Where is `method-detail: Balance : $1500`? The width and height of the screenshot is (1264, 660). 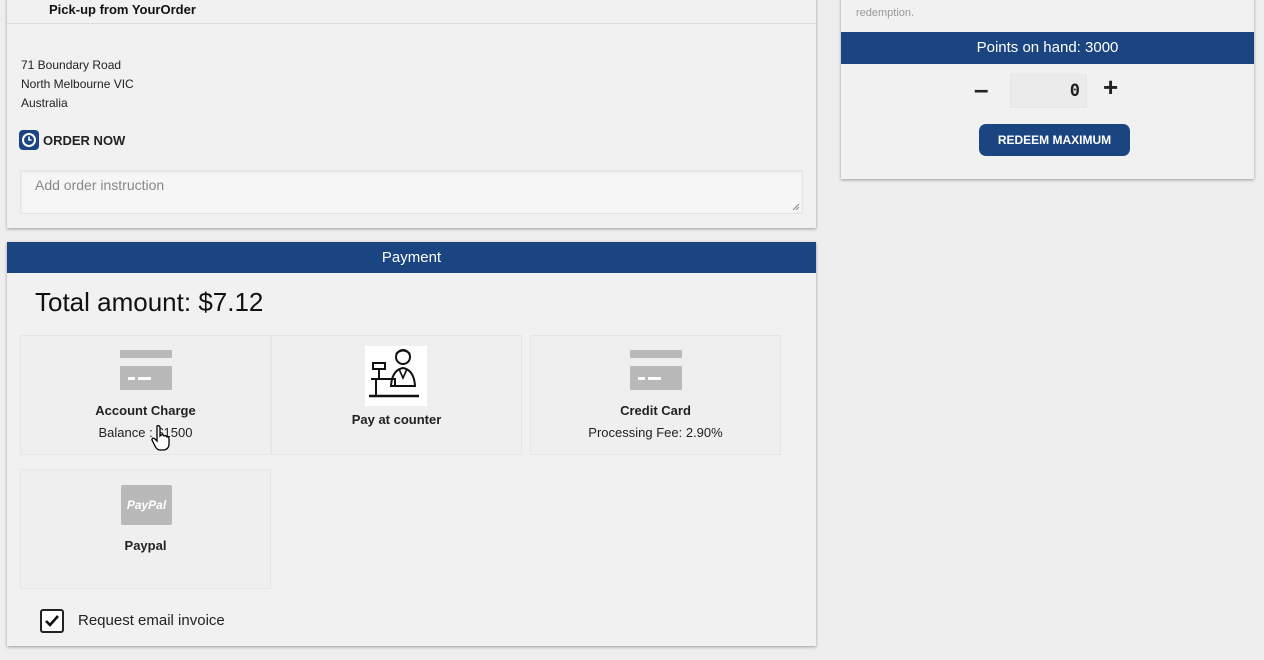
method-detail: Balance : $1500 is located at coordinates (145, 432).